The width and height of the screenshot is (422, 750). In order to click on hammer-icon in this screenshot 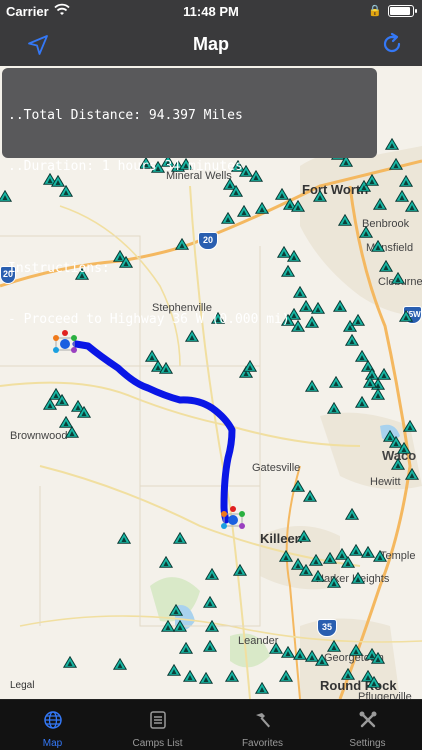, I will do `click(262, 720)`.